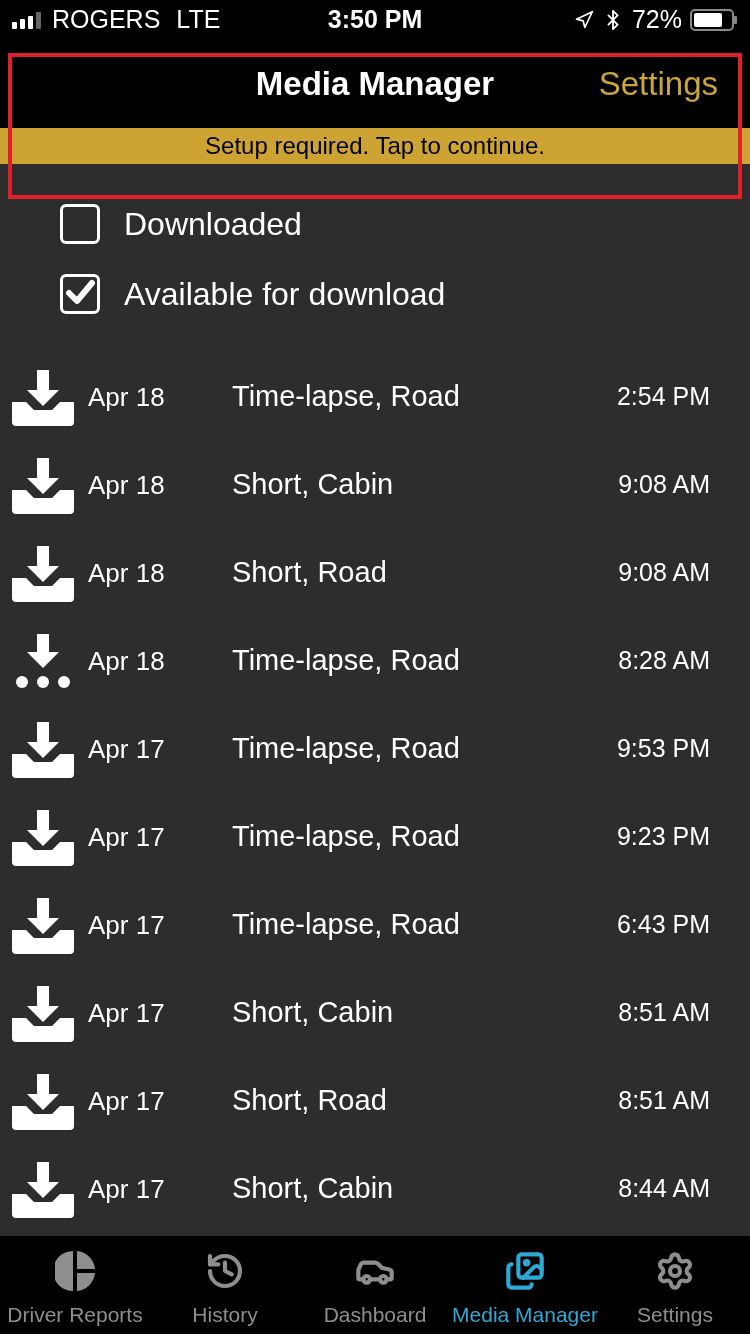 Image resolution: width=750 pixels, height=1334 pixels. I want to click on photos-icon, so click(525, 1270).